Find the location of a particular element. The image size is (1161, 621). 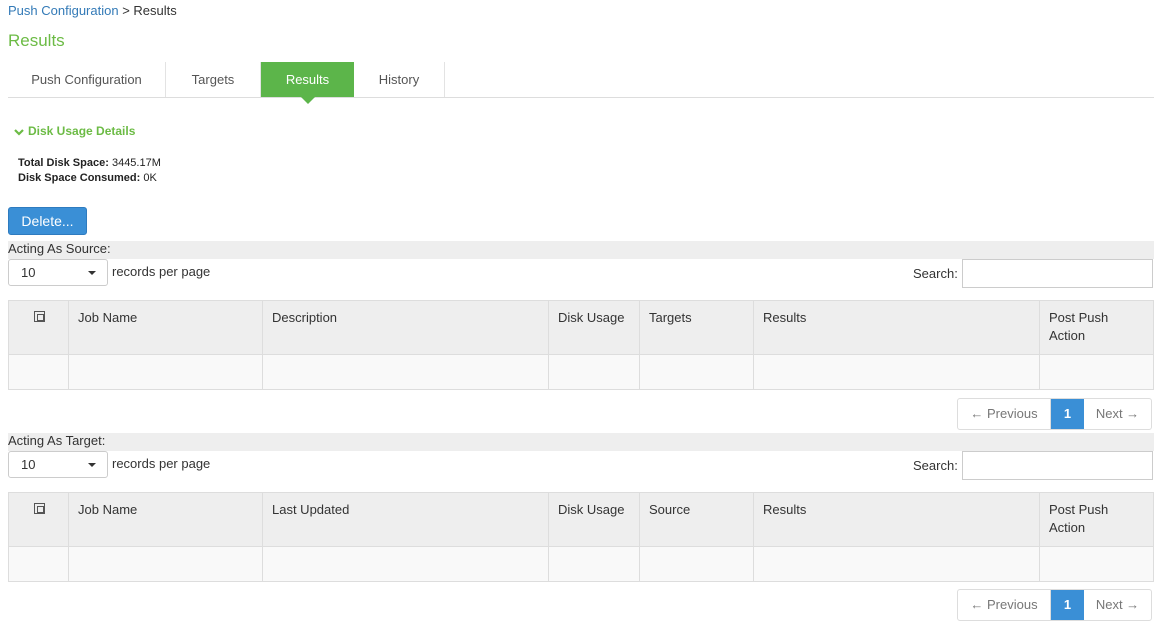

target-records-per-page-label: records per page is located at coordinates (161, 463).